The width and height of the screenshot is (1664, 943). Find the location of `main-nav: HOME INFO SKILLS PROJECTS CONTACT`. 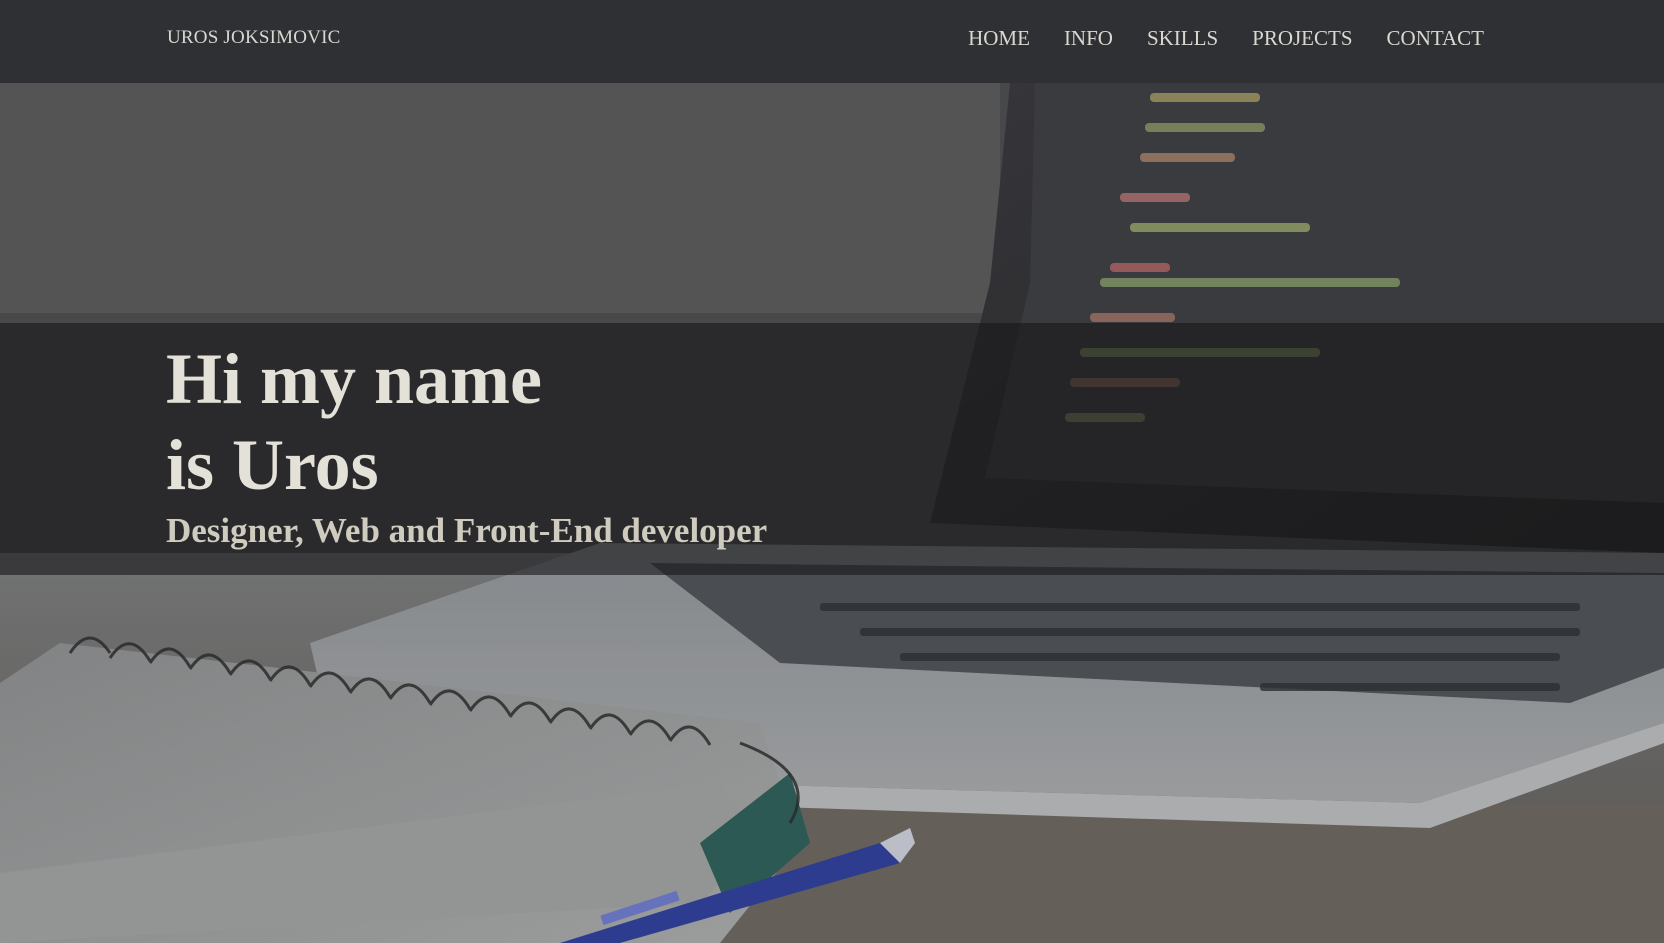

main-nav: HOME INFO SKILLS PROJECTS CONTACT is located at coordinates (1209, 38).